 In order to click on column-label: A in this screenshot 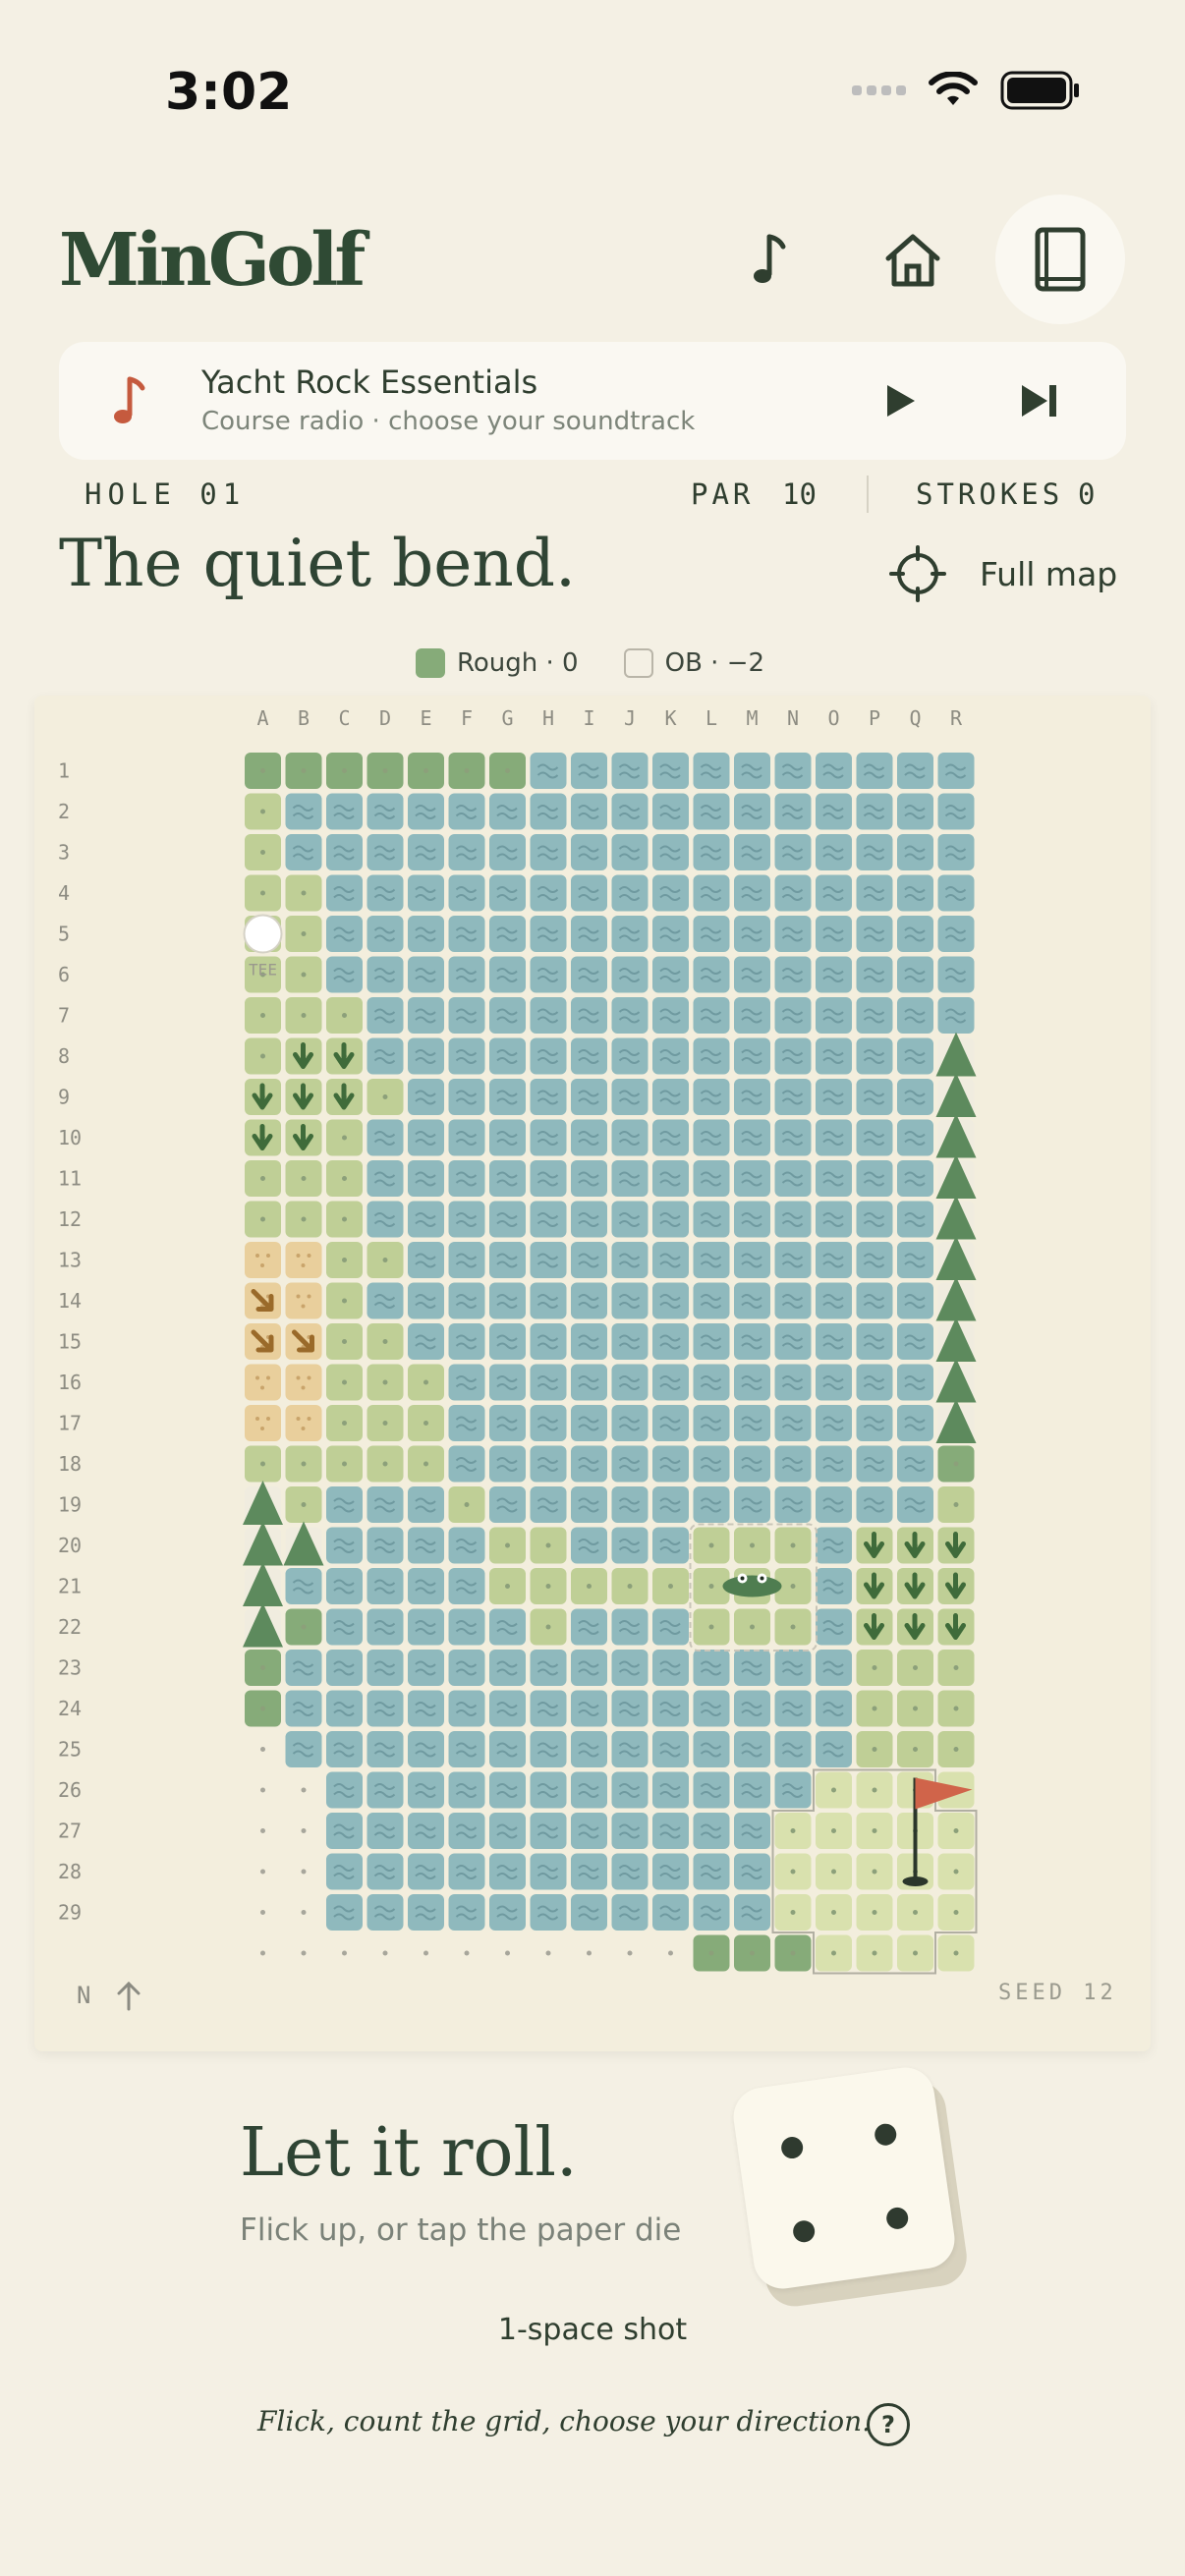, I will do `click(262, 718)`.